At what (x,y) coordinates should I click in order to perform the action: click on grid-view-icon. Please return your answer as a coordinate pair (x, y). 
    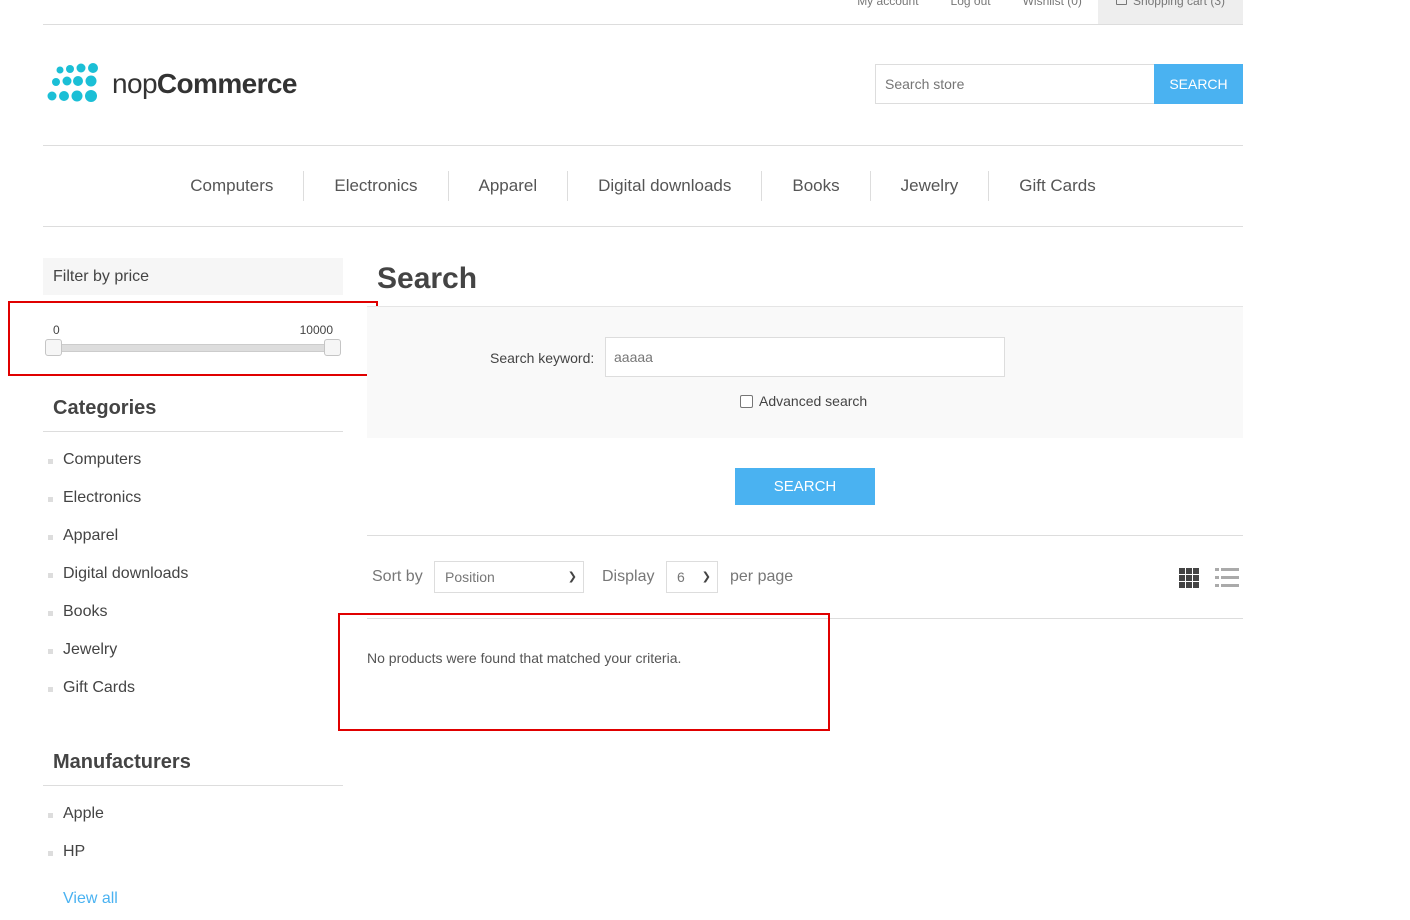
    Looking at the image, I should click on (1189, 578).